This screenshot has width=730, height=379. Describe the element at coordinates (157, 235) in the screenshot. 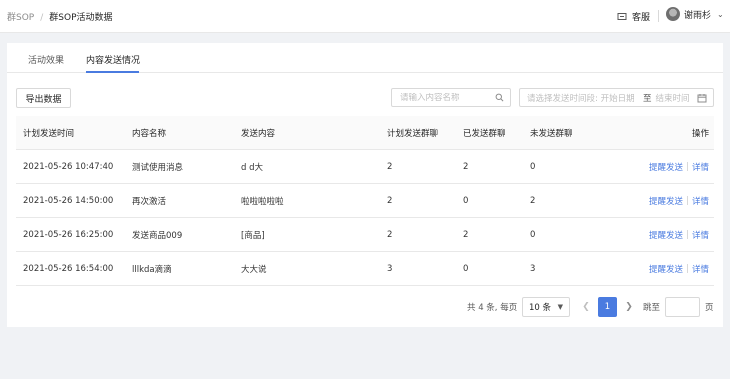

I see `content-name-cell: 发送商品009` at that location.